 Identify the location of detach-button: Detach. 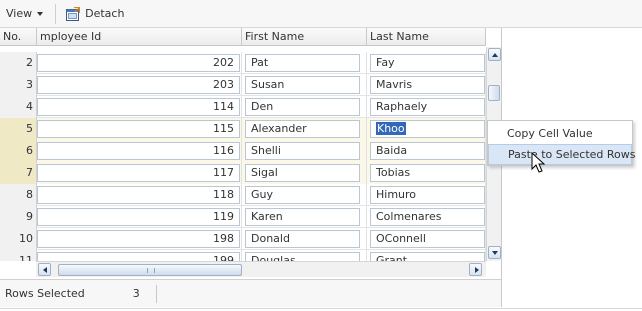
(95, 14).